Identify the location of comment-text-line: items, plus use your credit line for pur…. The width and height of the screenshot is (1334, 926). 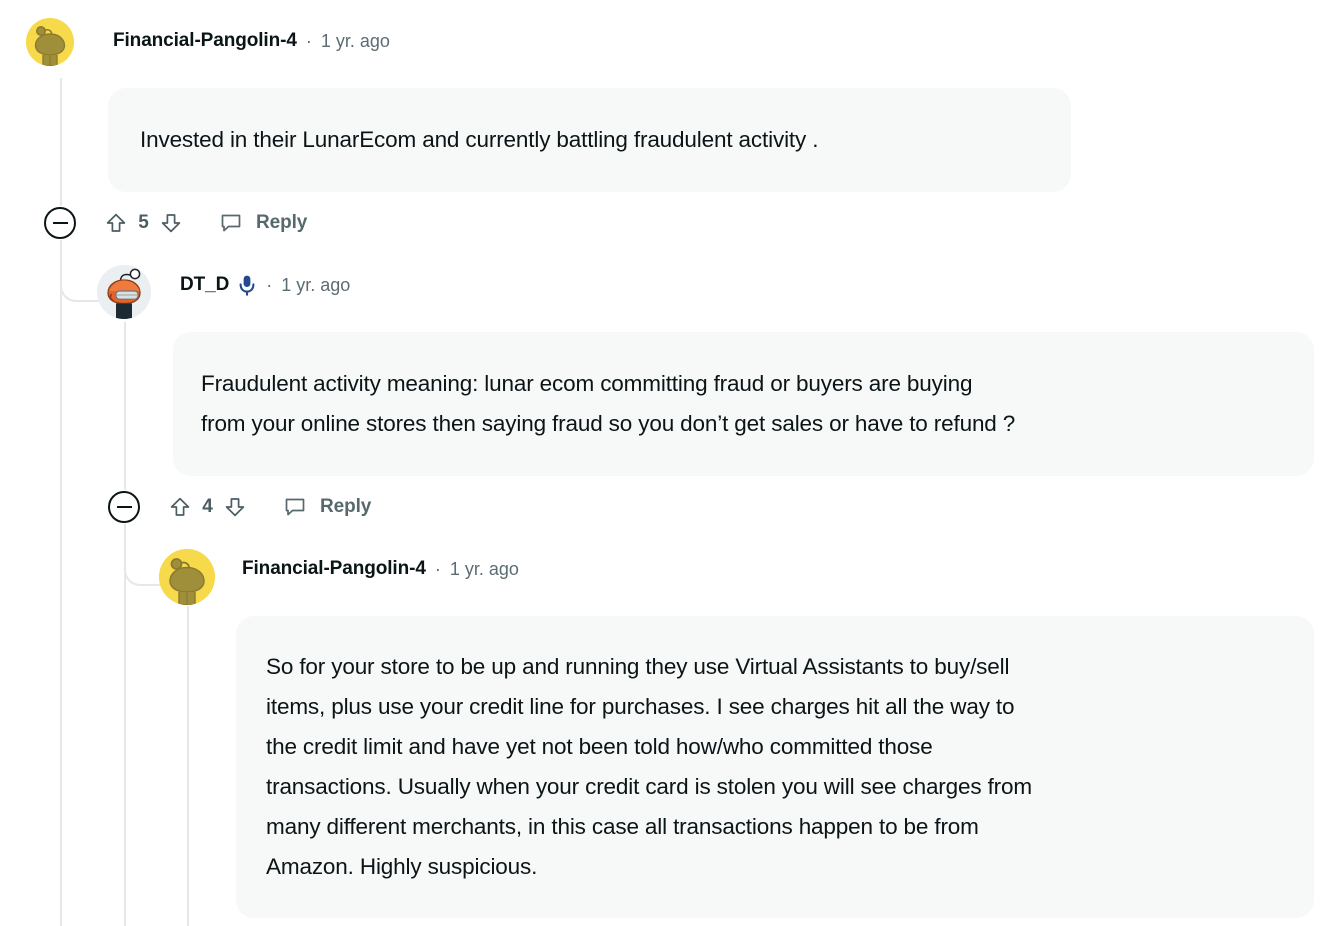
(640, 706).